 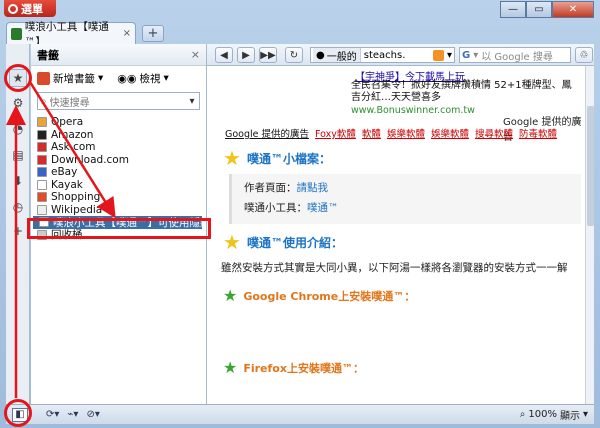 What do you see at coordinates (60, 239) in the screenshot?
I see `annotation-arrows` at bounding box center [60, 239].